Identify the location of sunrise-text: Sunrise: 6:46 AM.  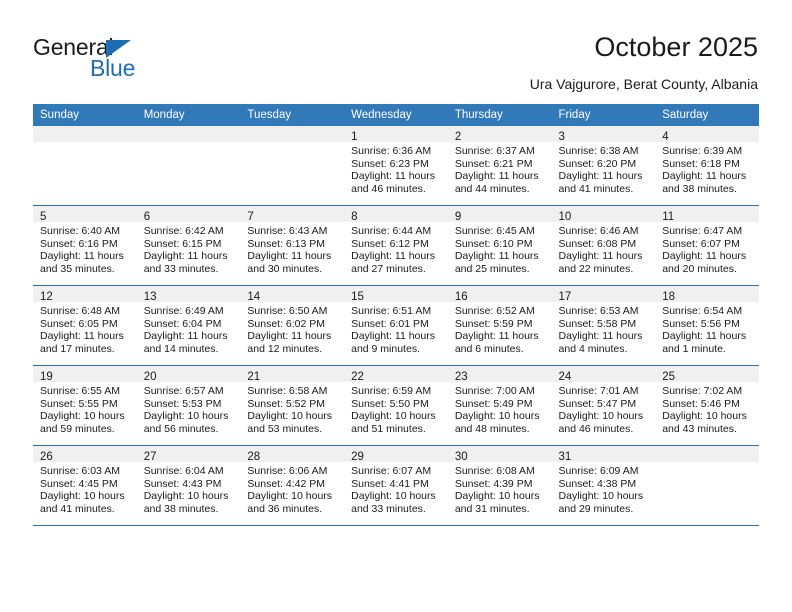
(598, 231).